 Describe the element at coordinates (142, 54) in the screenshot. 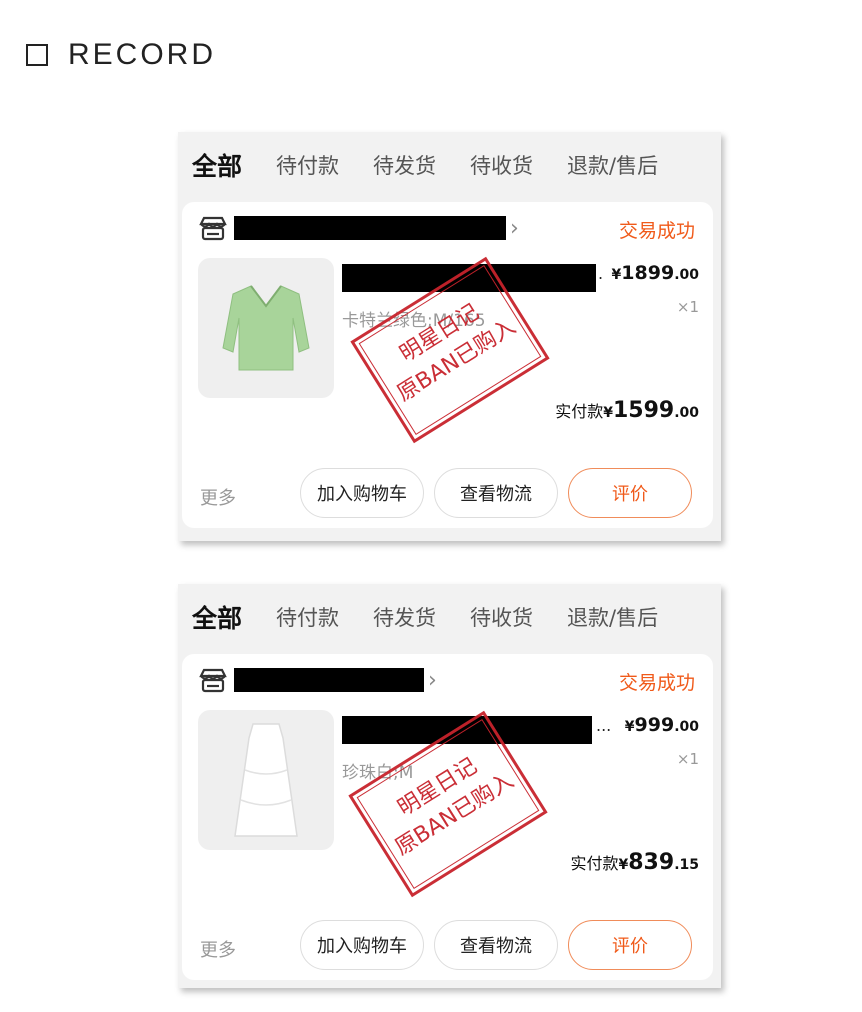

I see `page-title: RECORD` at that location.